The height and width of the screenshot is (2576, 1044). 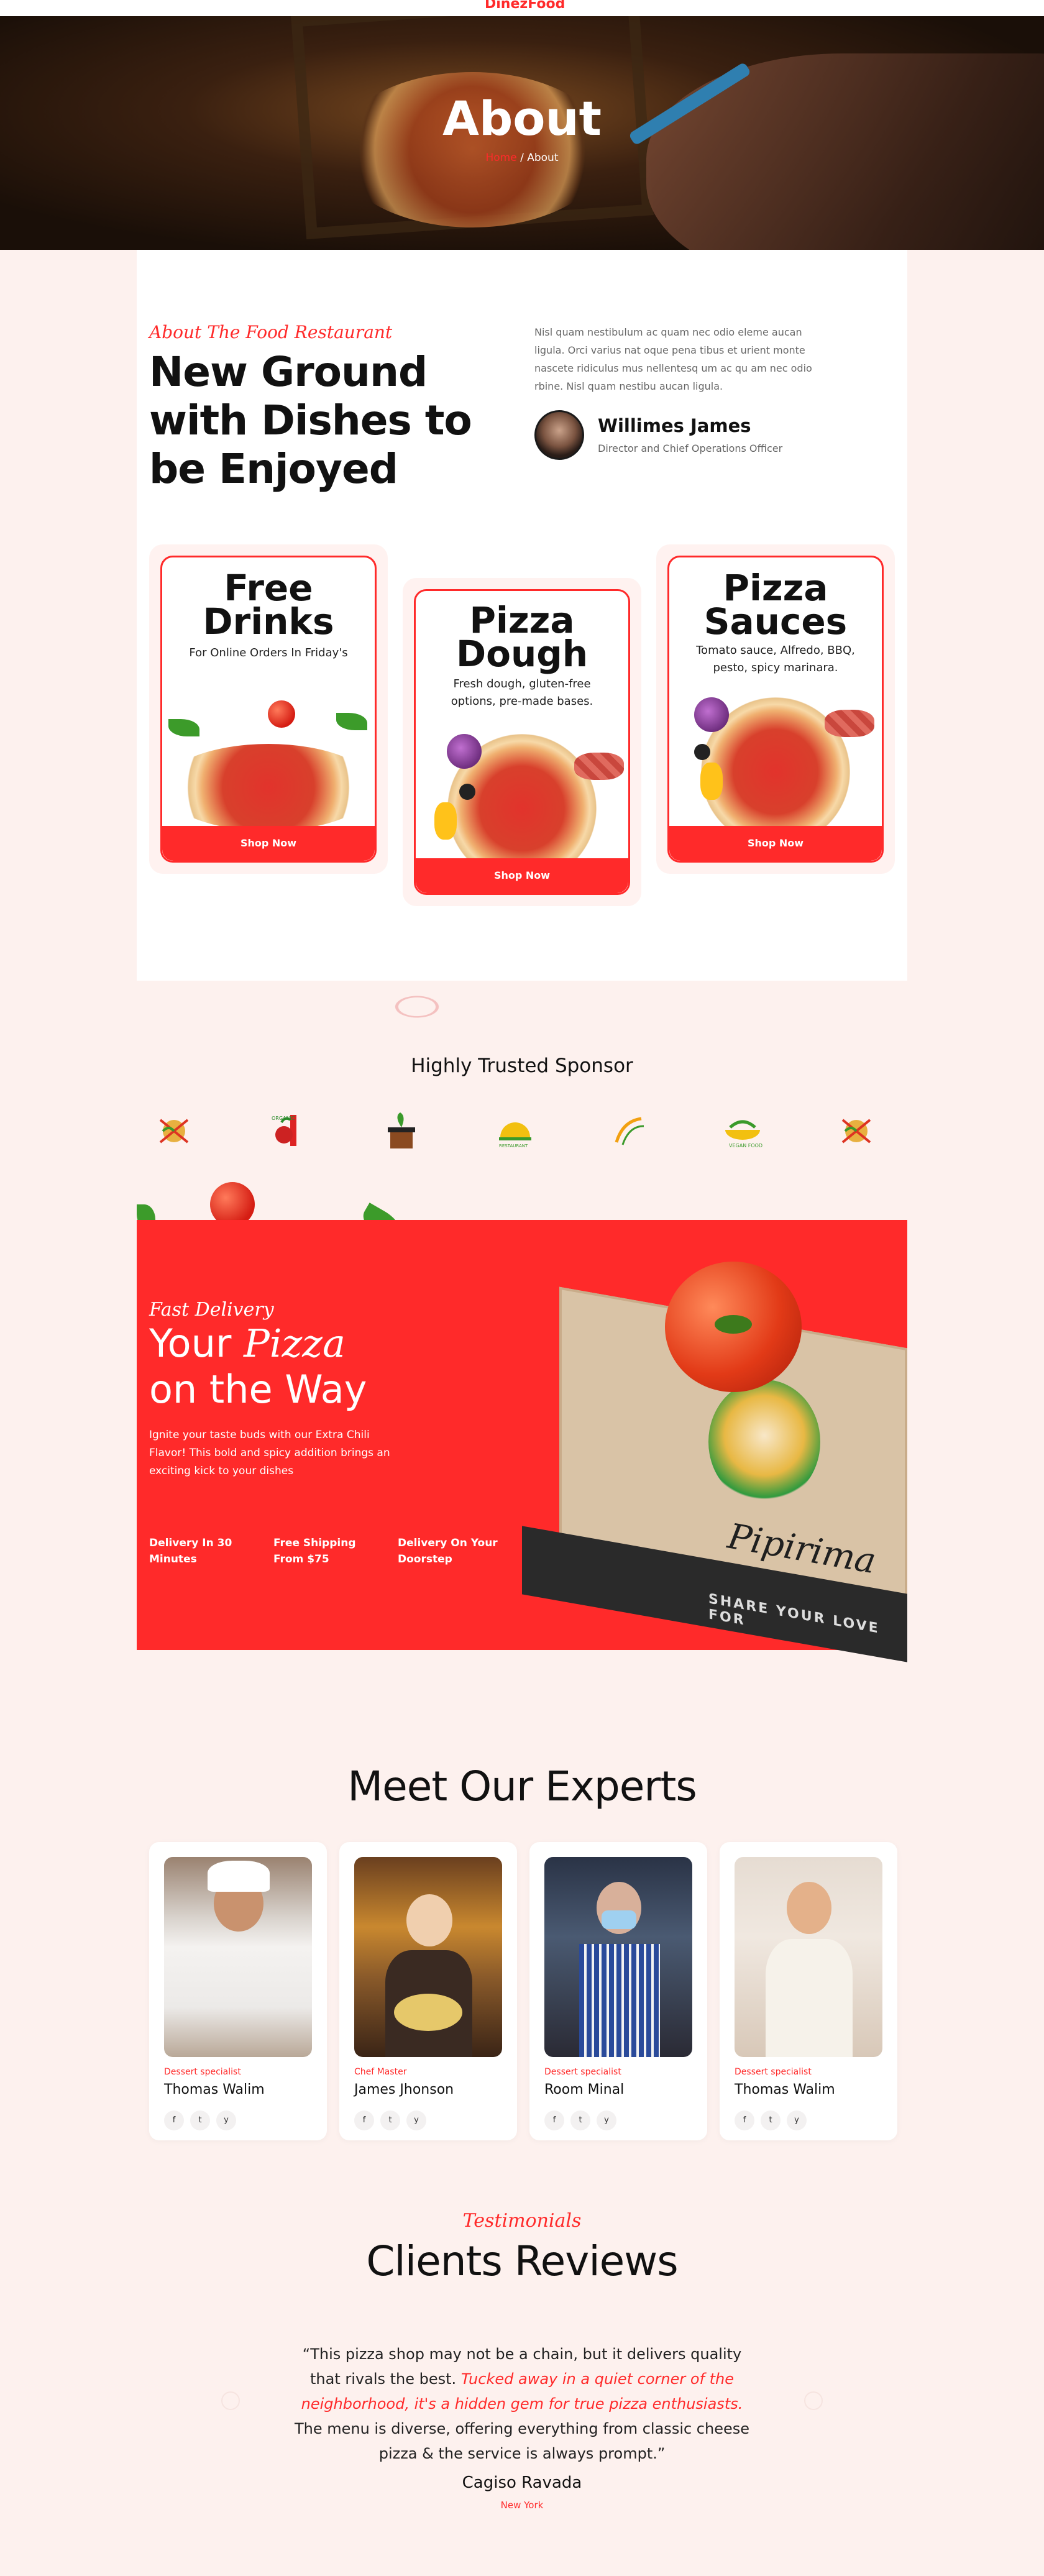 I want to click on sponsor-heading: Highly Trusted Sponsor, so click(x=522, y=1066).